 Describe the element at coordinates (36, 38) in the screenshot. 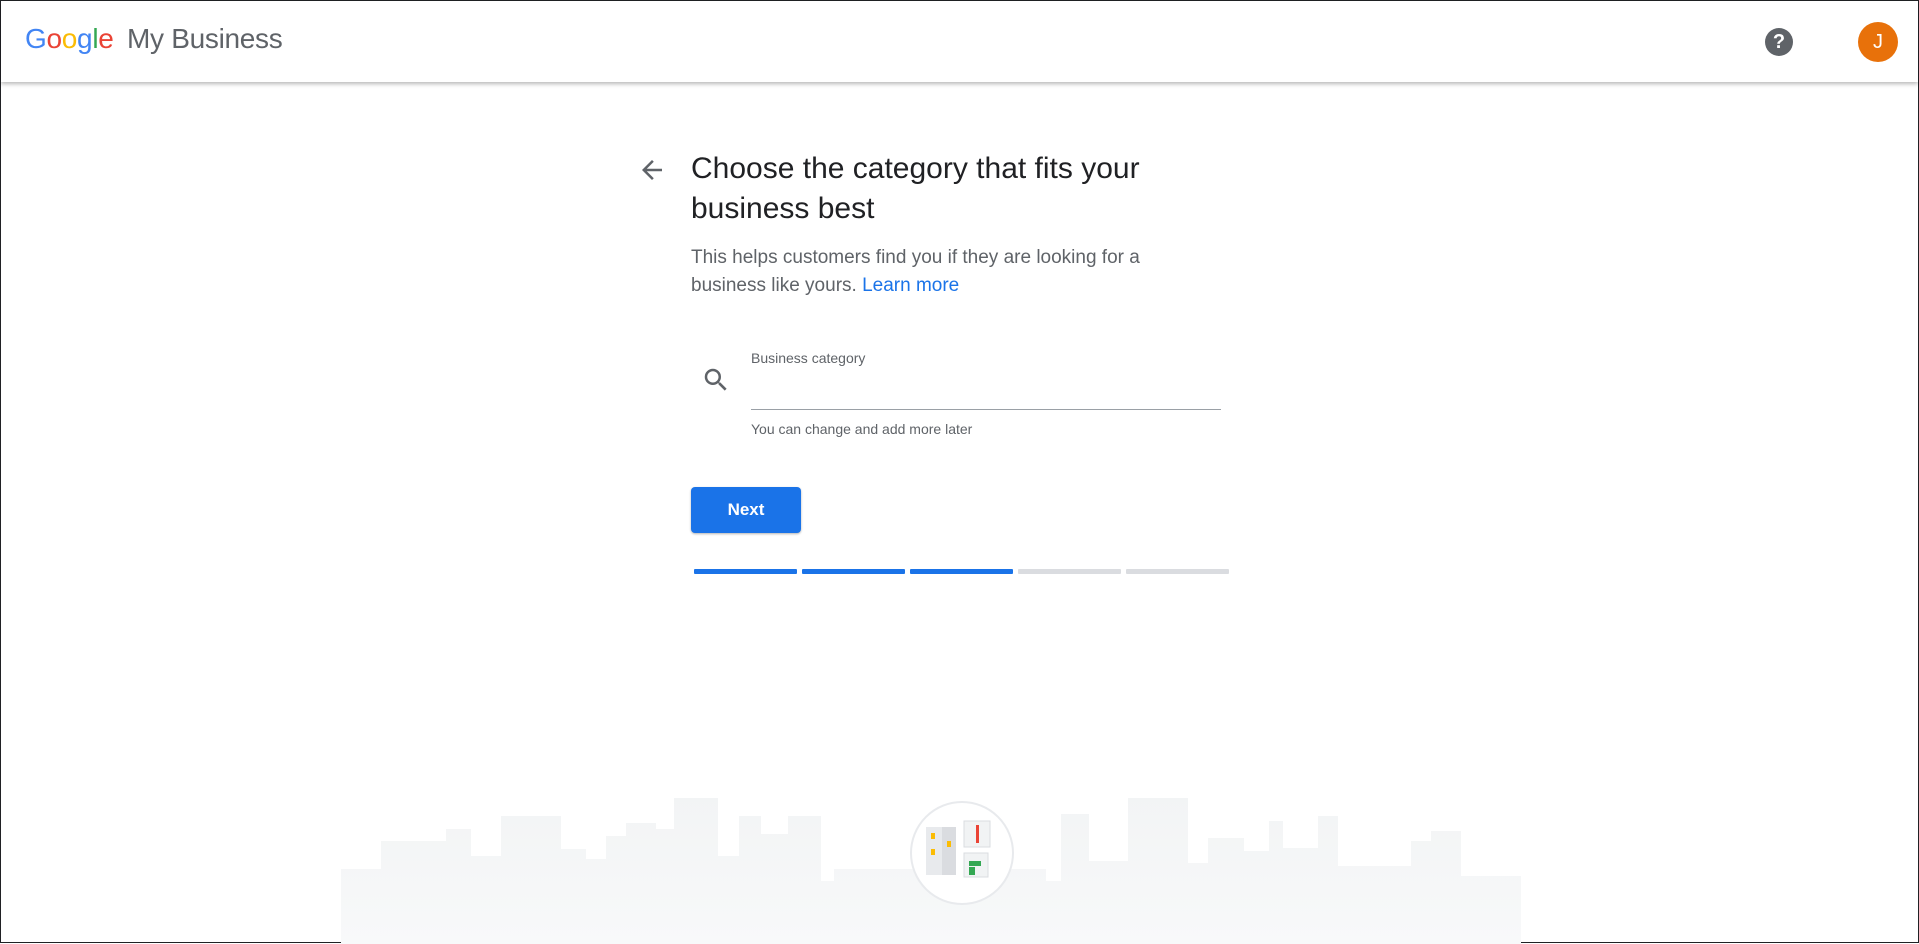

I see `logo-letter: G` at that location.